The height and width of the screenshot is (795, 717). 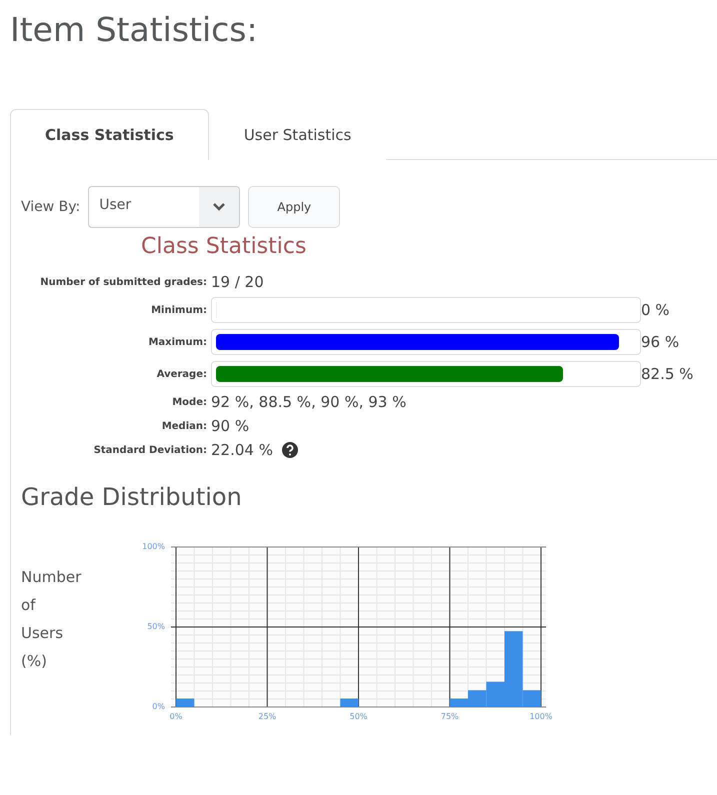 What do you see at coordinates (50, 207) in the screenshot?
I see `view-by-label: View By:` at bounding box center [50, 207].